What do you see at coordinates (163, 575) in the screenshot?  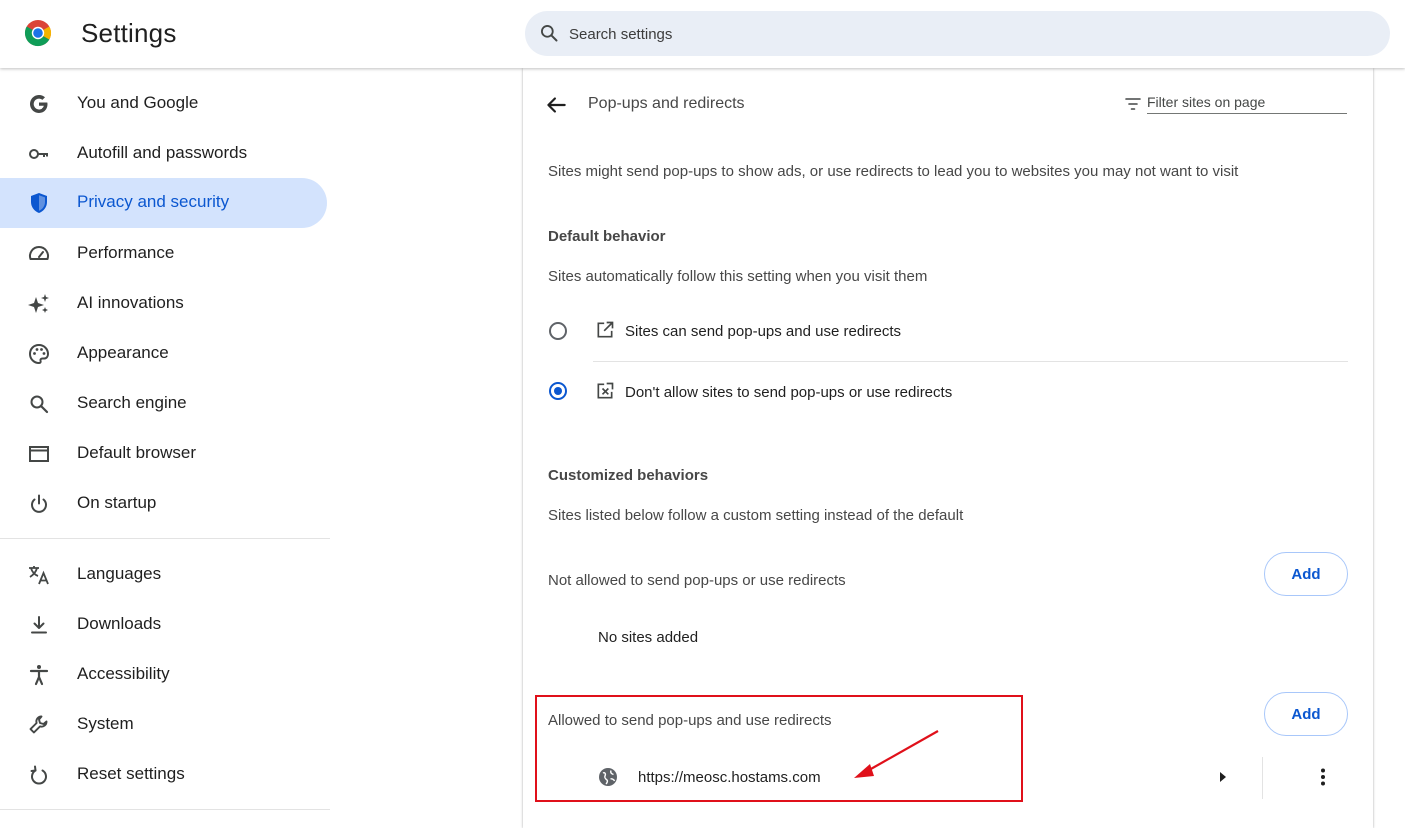 I see `sidebar-item-languages: Languages` at bounding box center [163, 575].